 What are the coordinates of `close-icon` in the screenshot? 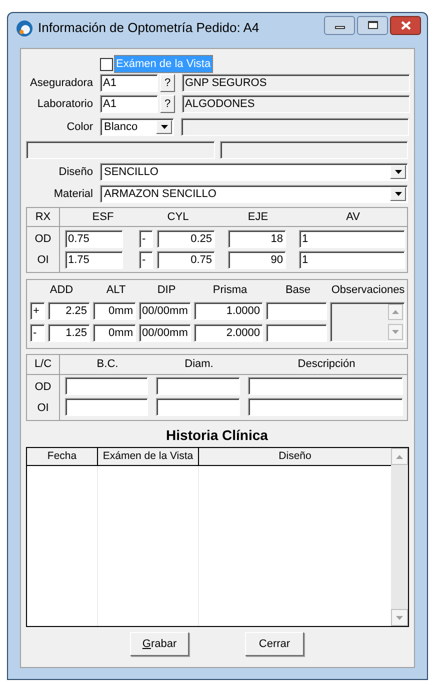 It's located at (405, 25).